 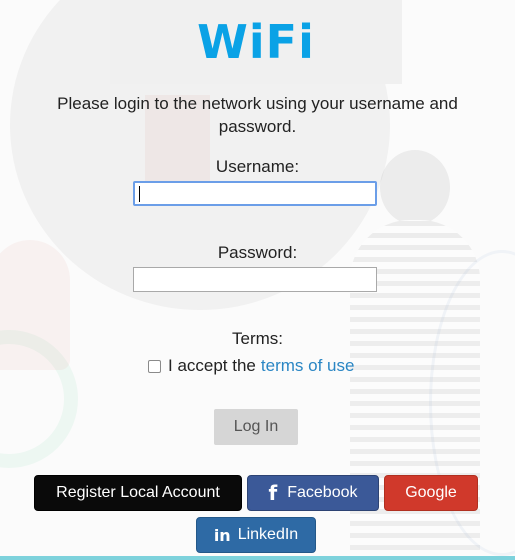 What do you see at coordinates (322, 492) in the screenshot?
I see `facebook-label: Facebook` at bounding box center [322, 492].